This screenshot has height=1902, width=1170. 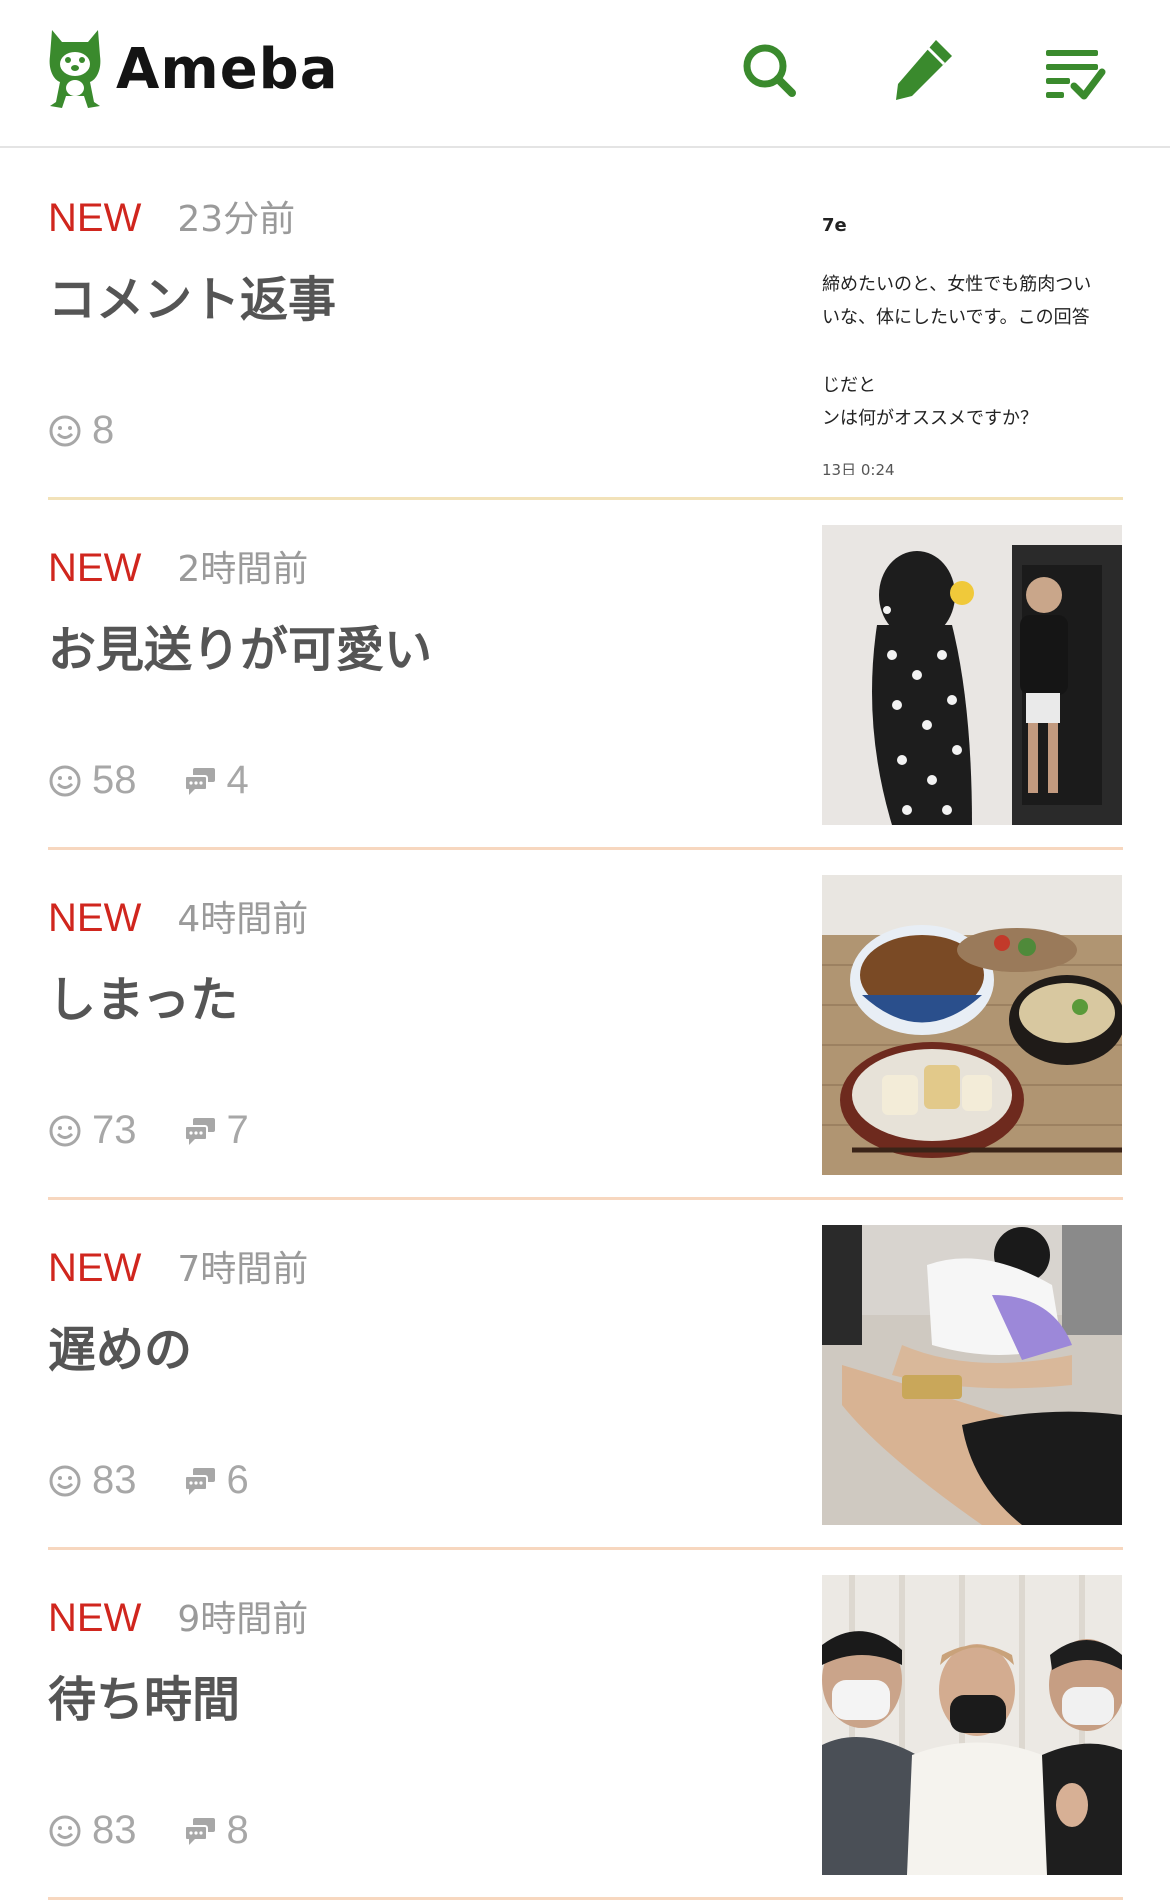 I want to click on reading-list-button, so click(x=1075, y=71).